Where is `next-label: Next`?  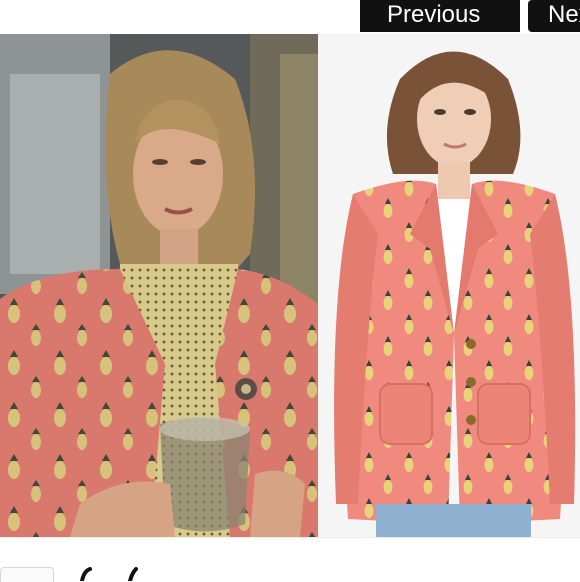 next-label: Next is located at coordinates (564, 14).